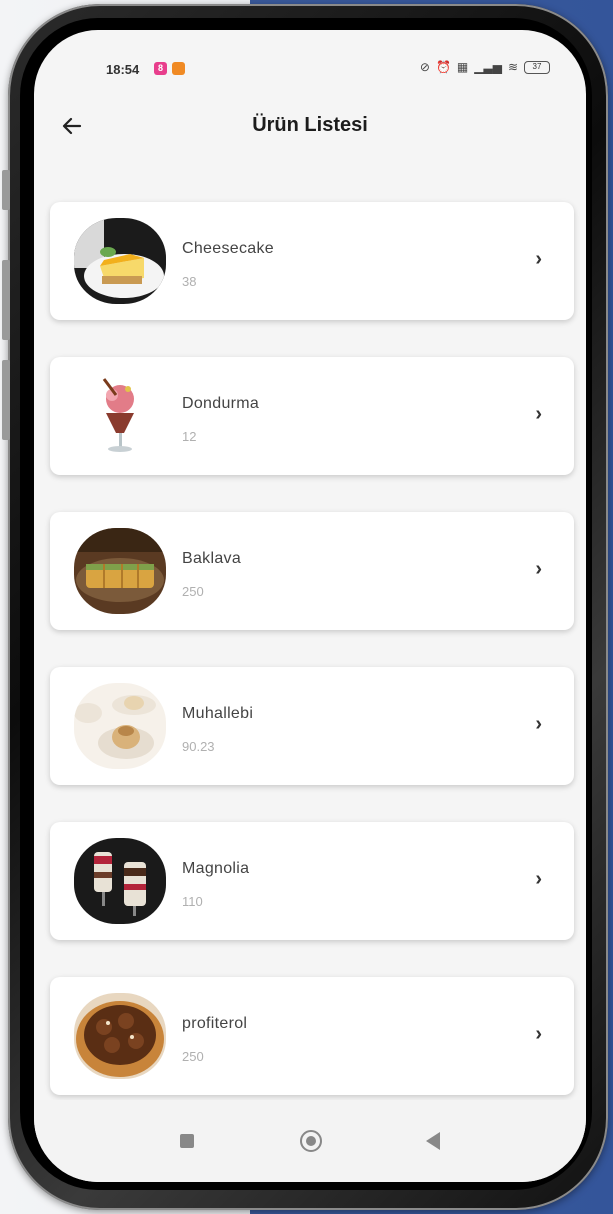 The width and height of the screenshot is (613, 1214). I want to click on notification-badge-orange-icon, so click(178, 68).